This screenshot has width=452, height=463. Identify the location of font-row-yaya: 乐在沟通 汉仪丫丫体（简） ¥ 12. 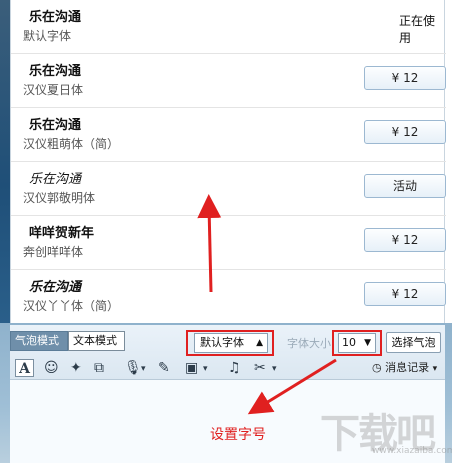
(228, 297).